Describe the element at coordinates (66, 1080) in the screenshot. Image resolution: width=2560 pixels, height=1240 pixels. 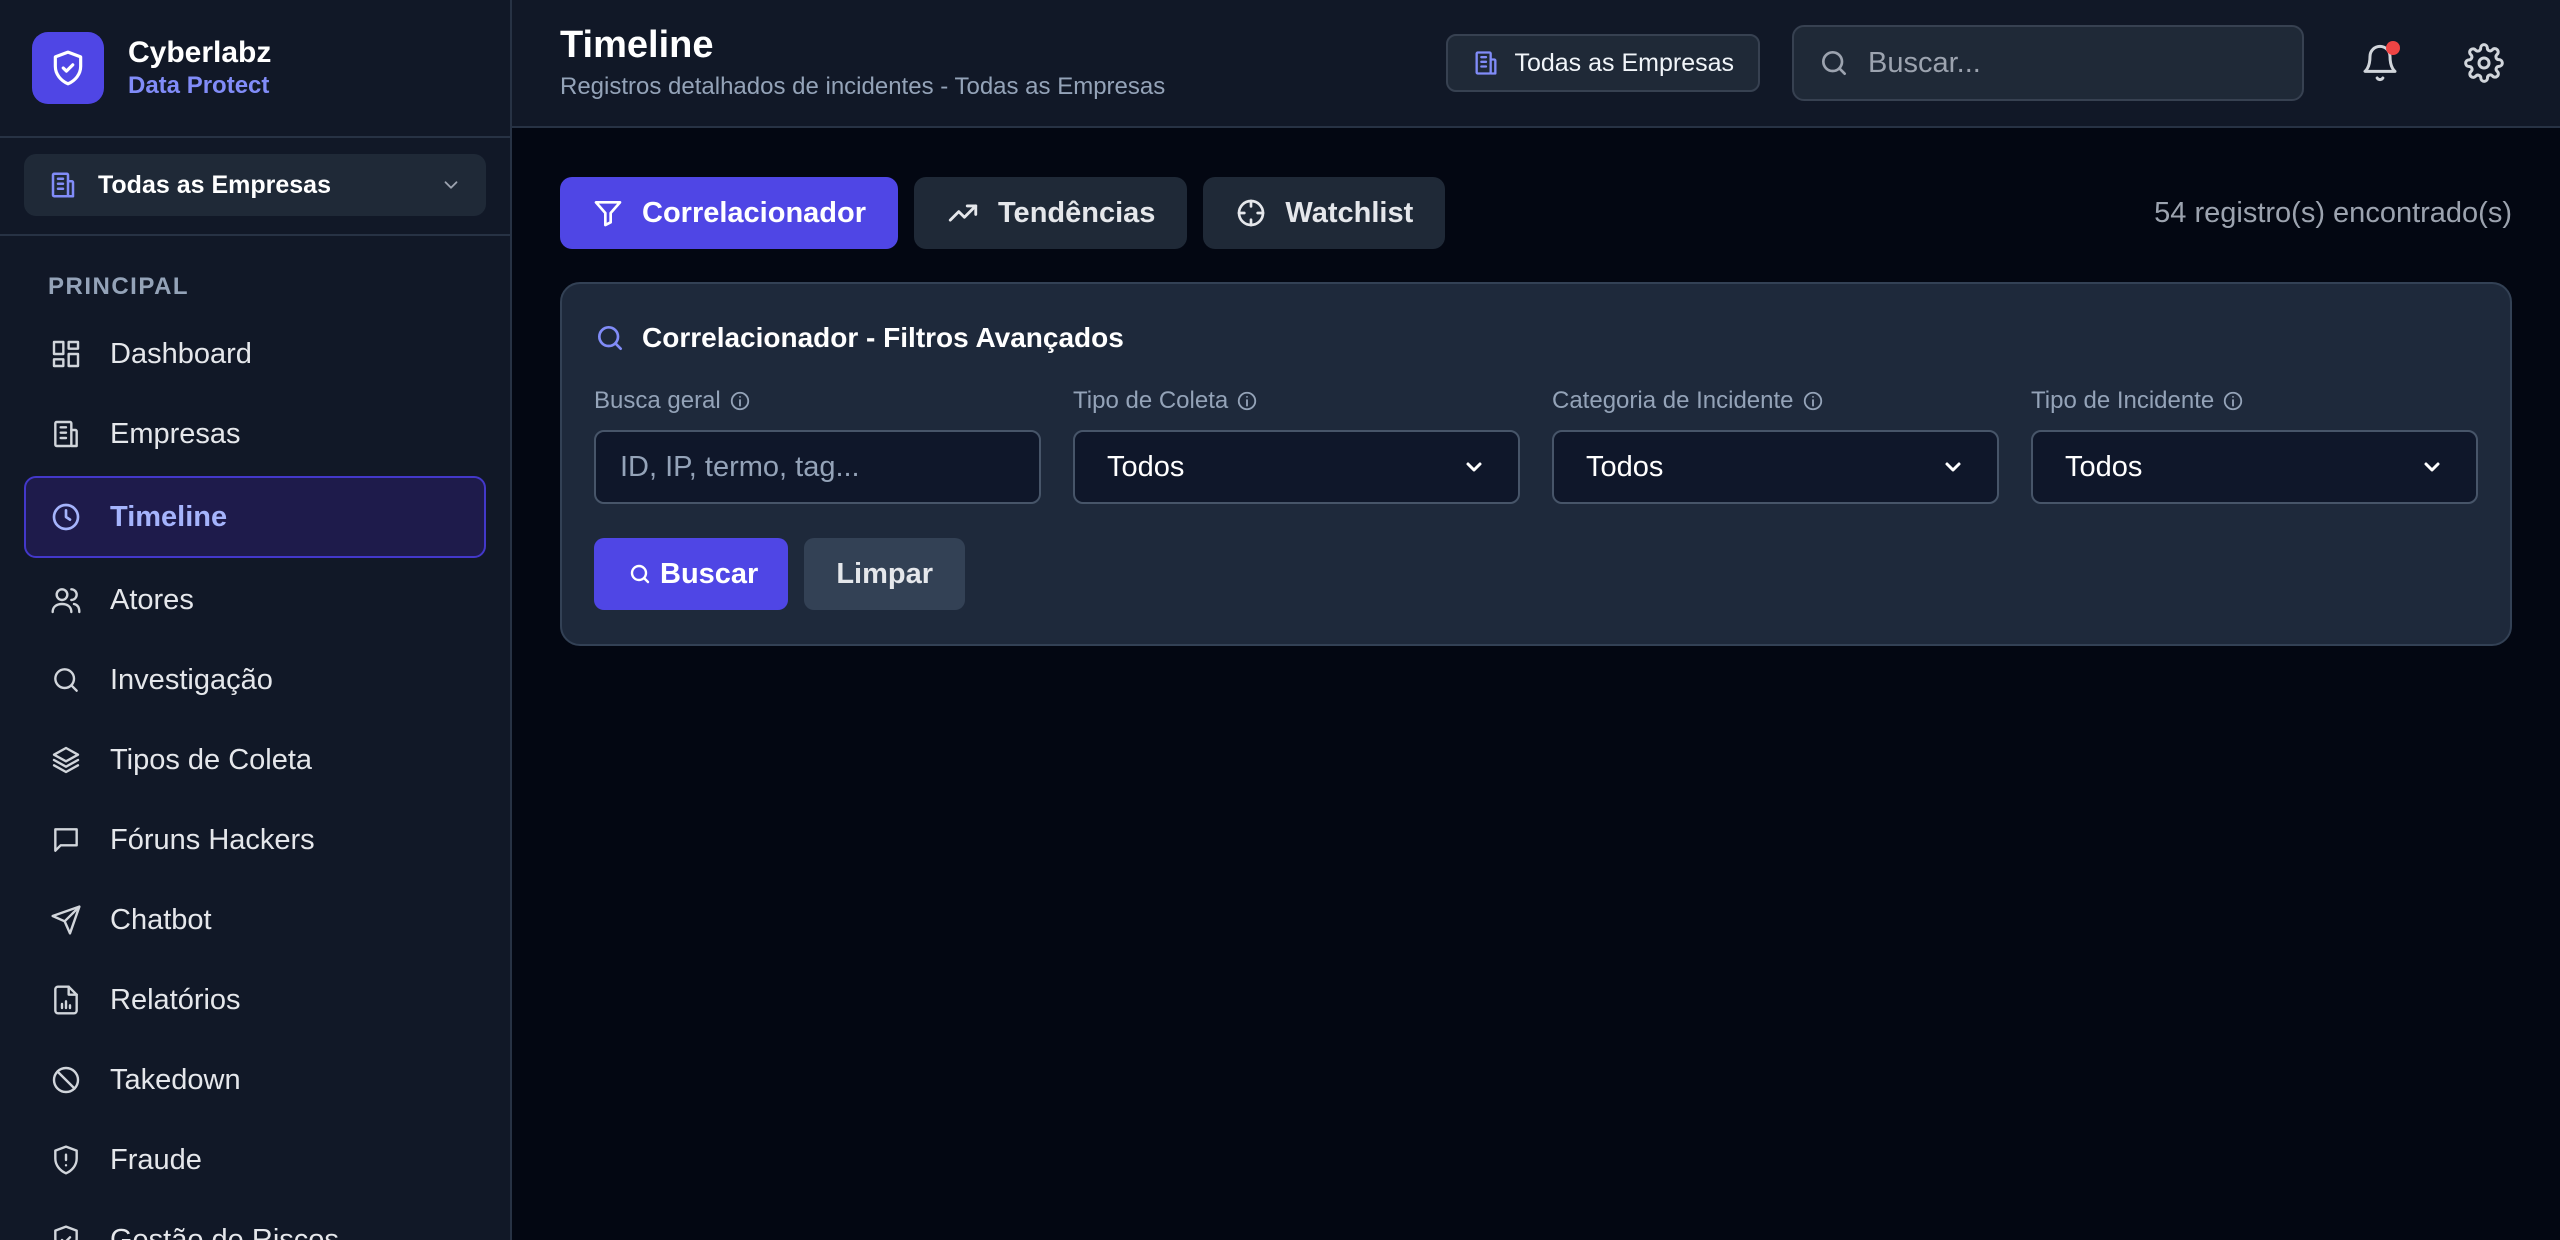
I see `ban-icon` at that location.